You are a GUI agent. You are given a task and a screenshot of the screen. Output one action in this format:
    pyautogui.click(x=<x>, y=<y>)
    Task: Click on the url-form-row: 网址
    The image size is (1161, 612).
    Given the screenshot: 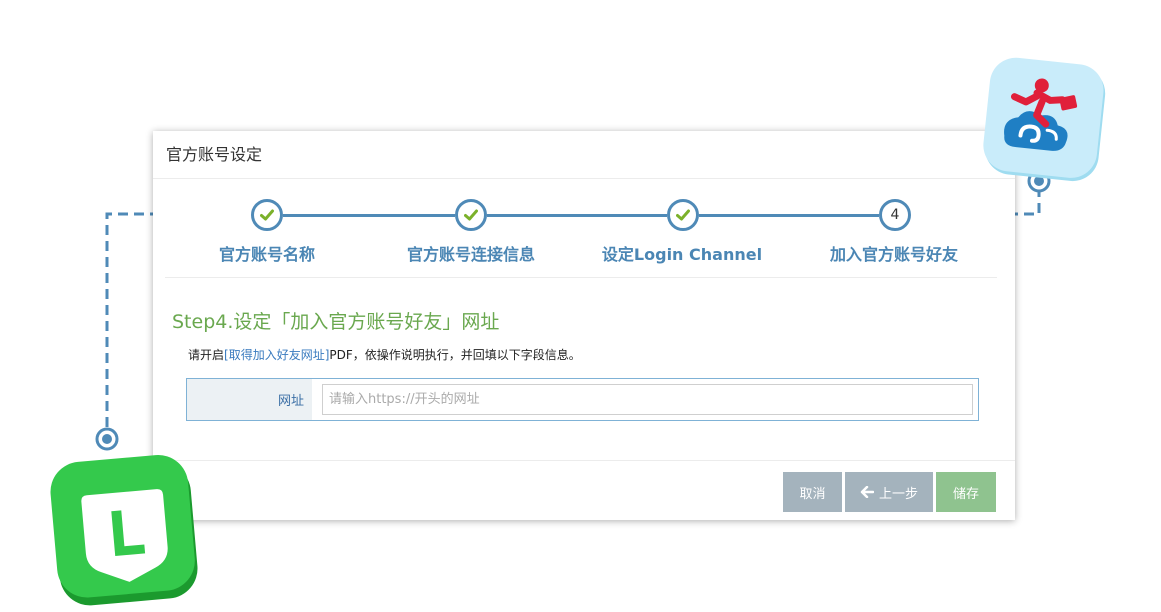 What is the action you would take?
    pyautogui.click(x=582, y=399)
    